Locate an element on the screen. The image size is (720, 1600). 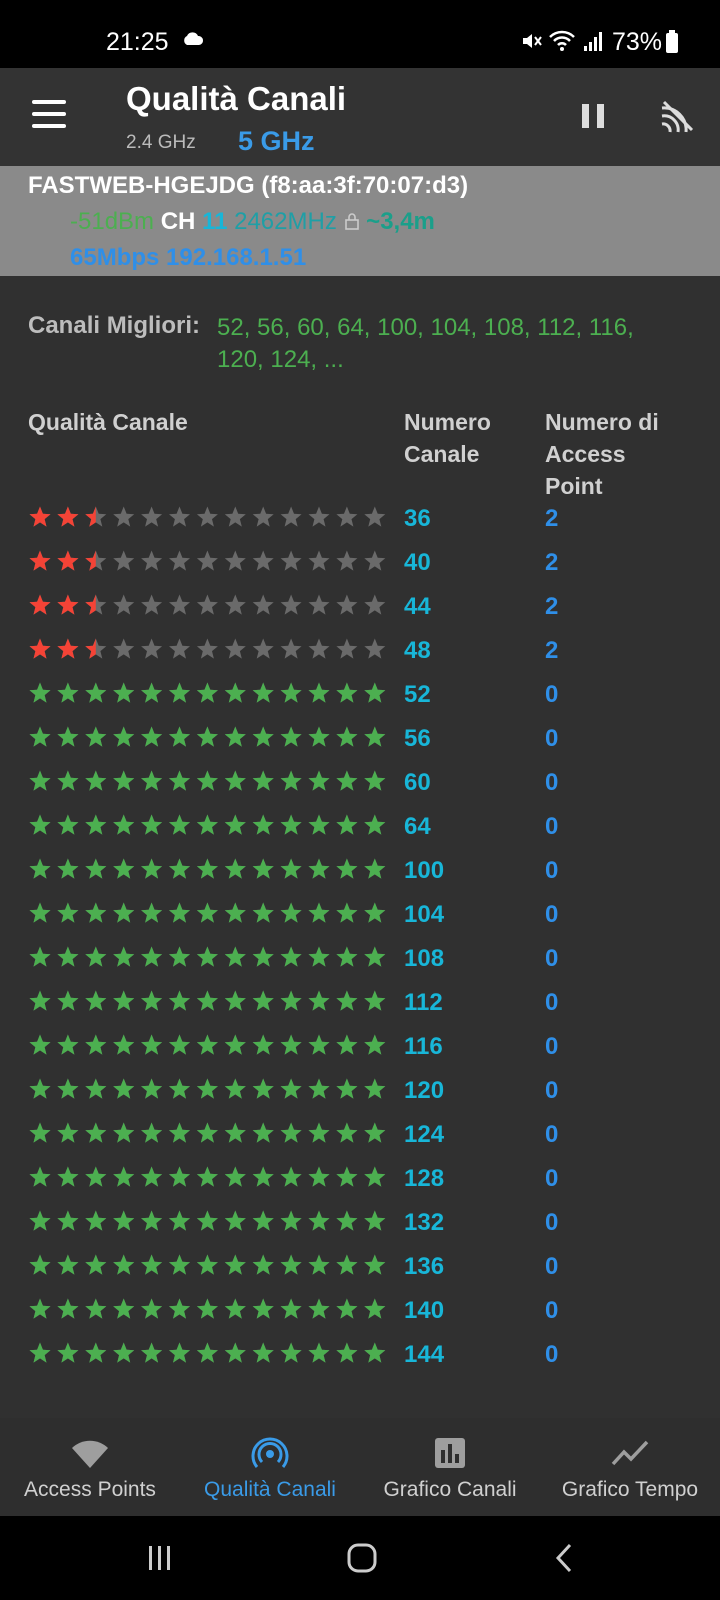
nav-channel-quality: Qualità Canali is located at coordinates (270, 1467).